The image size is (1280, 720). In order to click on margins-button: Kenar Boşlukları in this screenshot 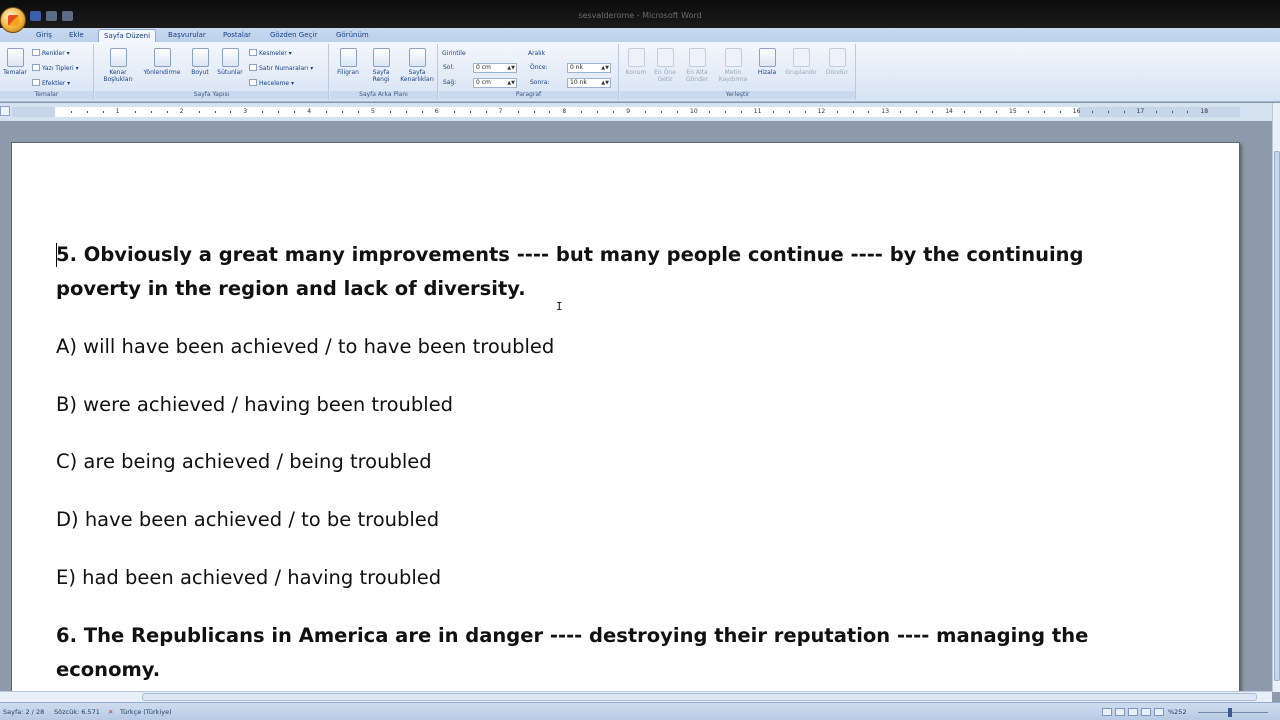, I will do `click(118, 65)`.